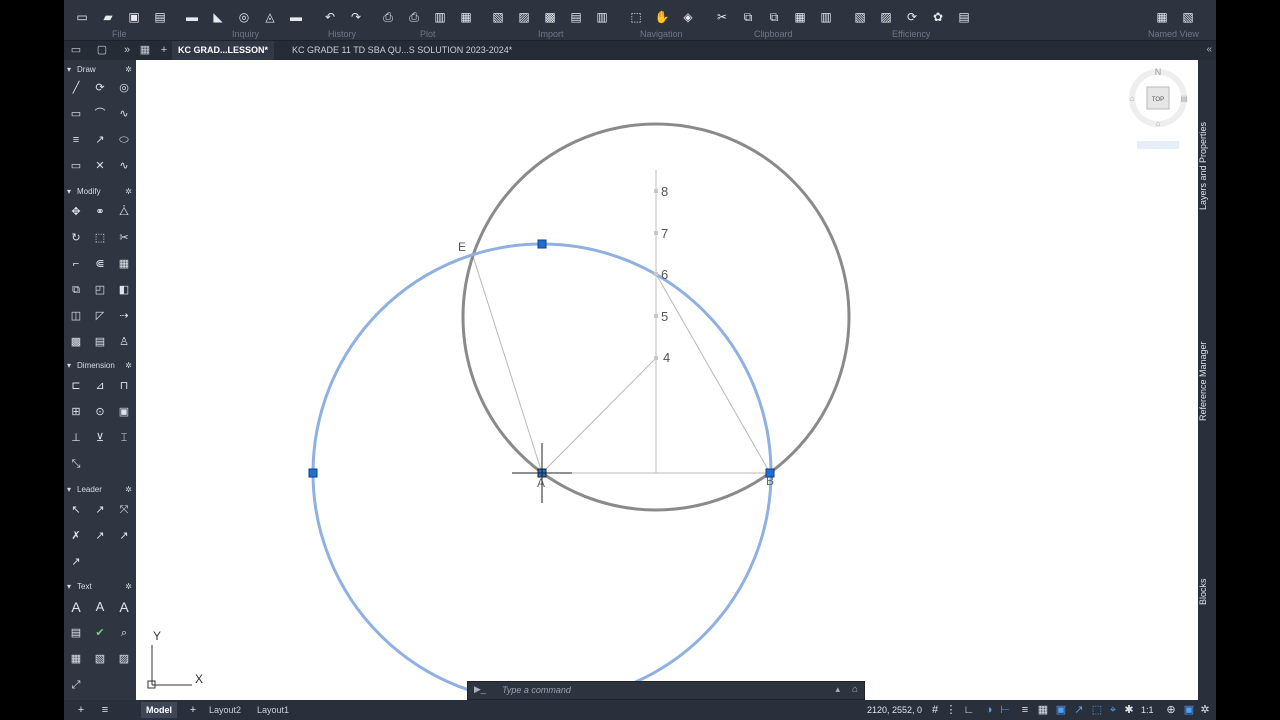  Describe the element at coordinates (498, 17) in the screenshot. I see `import-icon: ▧` at that location.